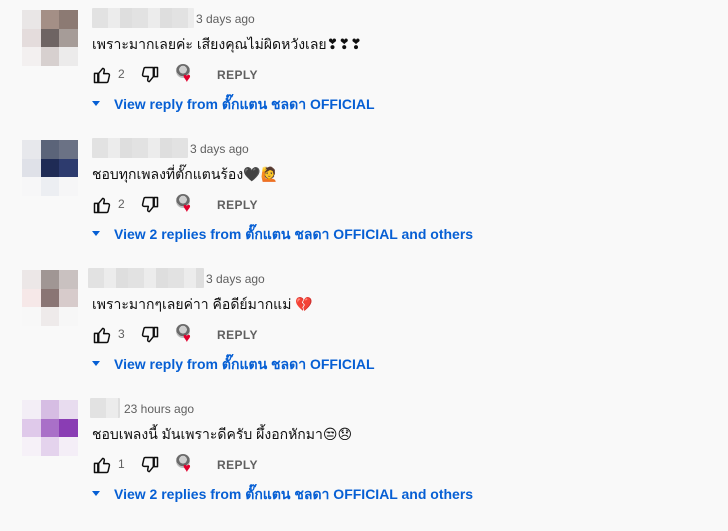 The image size is (728, 531). Describe the element at coordinates (207, 434) in the screenshot. I see `comment-body: ชอบเพลงนี้ มันเพราะดีครับ ผึ้งอกหักมา` at that location.